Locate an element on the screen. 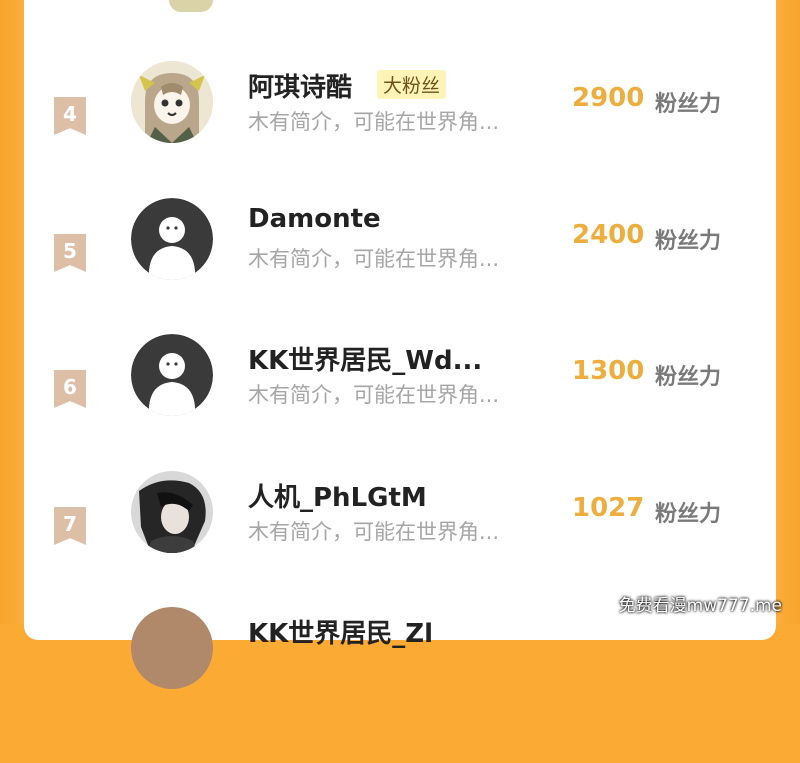 Image resolution: width=800 pixels, height=763 pixels. username: Damonte is located at coordinates (314, 219).